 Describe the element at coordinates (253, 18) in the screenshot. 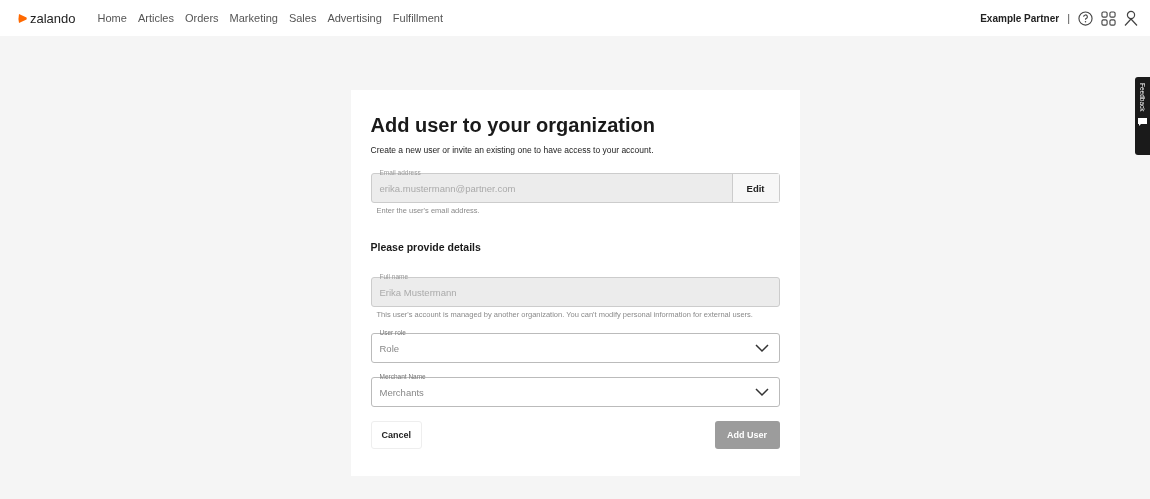

I see `nav-link: Marketing` at that location.